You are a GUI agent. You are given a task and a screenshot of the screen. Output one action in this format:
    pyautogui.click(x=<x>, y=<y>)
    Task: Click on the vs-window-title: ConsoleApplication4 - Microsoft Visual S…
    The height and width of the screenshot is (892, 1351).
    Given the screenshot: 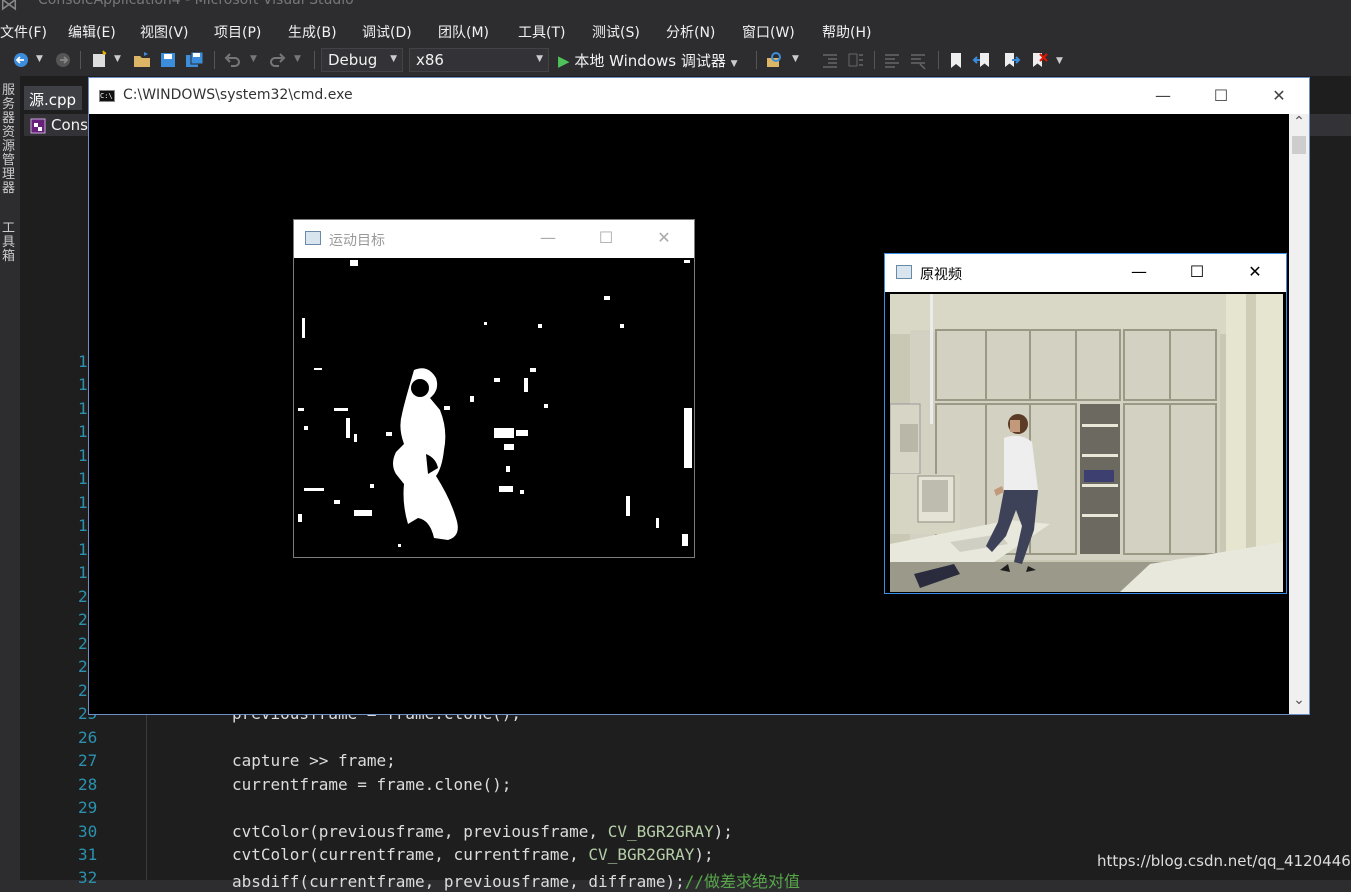 What is the action you would take?
    pyautogui.click(x=196, y=4)
    